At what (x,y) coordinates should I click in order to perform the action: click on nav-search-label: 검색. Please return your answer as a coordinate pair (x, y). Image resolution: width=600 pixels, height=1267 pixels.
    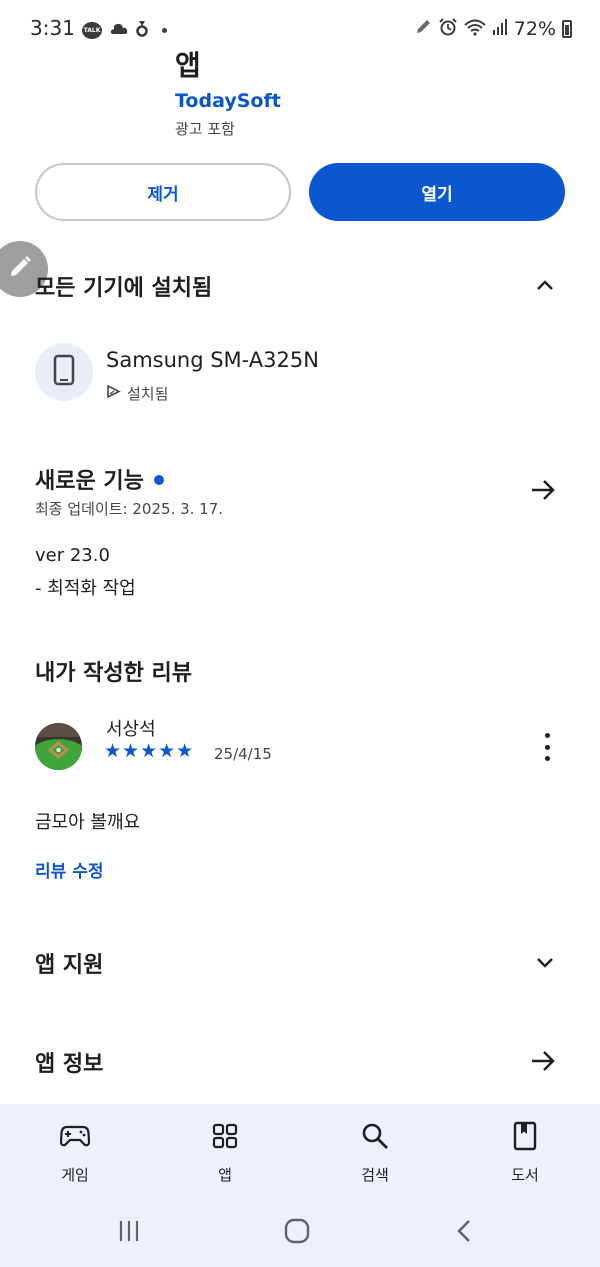
    Looking at the image, I should click on (375, 1175).